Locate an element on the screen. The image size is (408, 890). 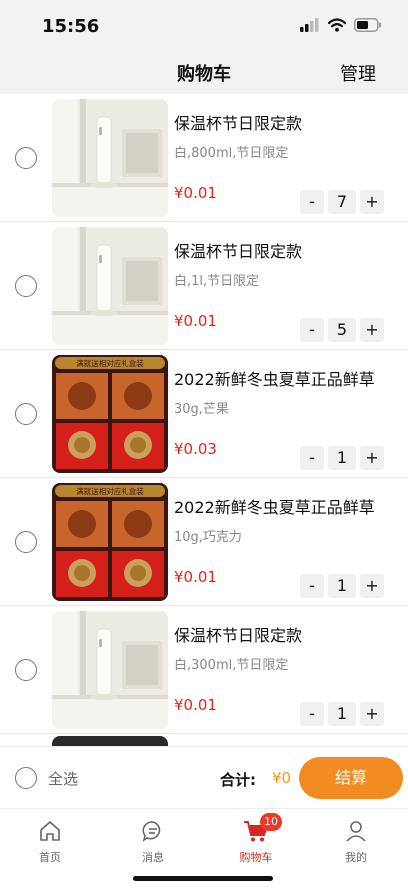
product-spec: 30g,芒果 is located at coordinates (201, 409).